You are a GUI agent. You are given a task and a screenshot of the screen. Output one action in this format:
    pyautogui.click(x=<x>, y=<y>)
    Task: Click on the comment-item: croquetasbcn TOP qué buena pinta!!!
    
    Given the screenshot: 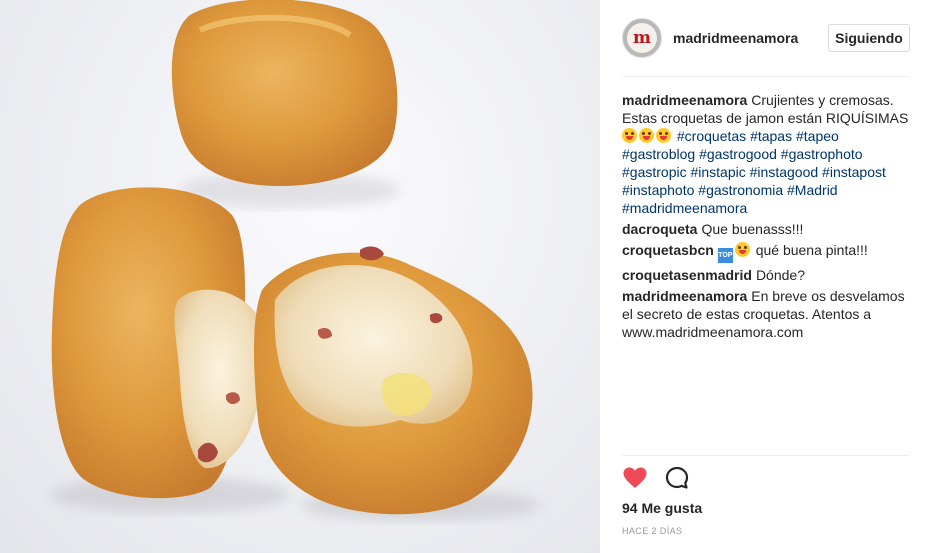 What is the action you would take?
    pyautogui.click(x=768, y=252)
    